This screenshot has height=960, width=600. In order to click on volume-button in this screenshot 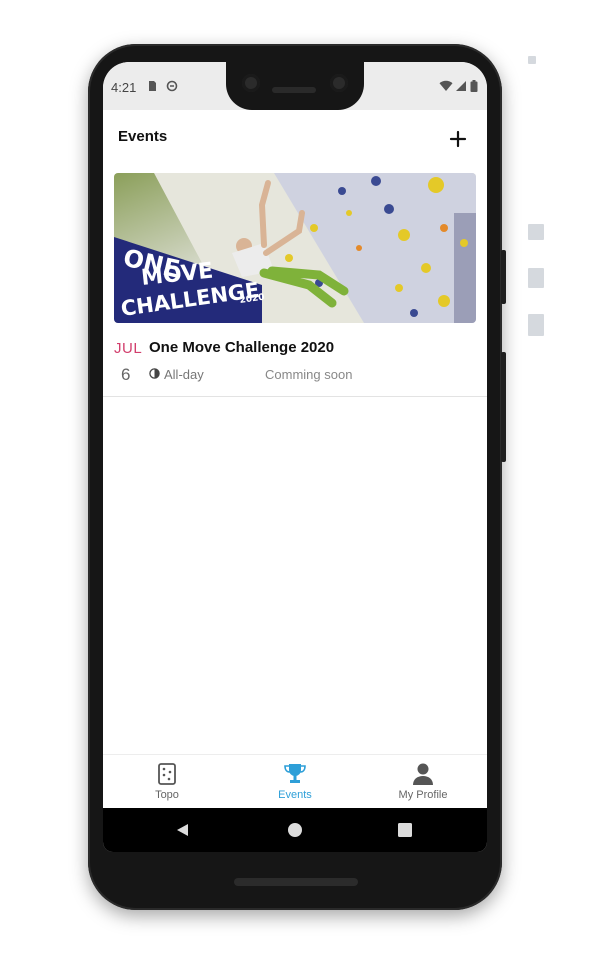, I will do `click(503, 277)`.